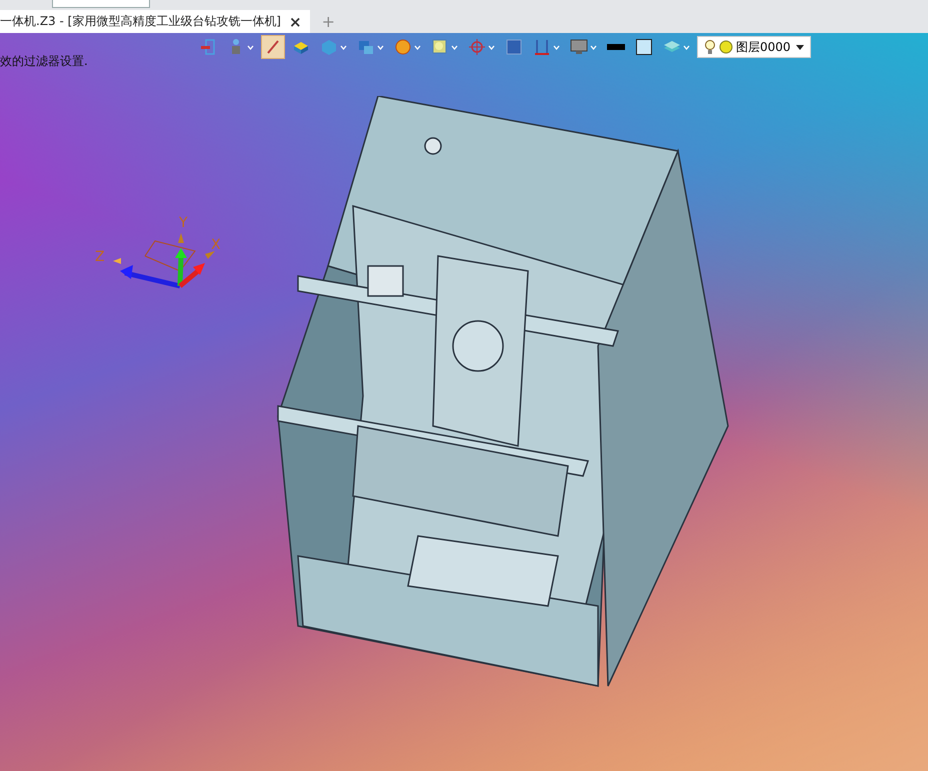  What do you see at coordinates (216, 245) in the screenshot?
I see `axis-label: X` at bounding box center [216, 245].